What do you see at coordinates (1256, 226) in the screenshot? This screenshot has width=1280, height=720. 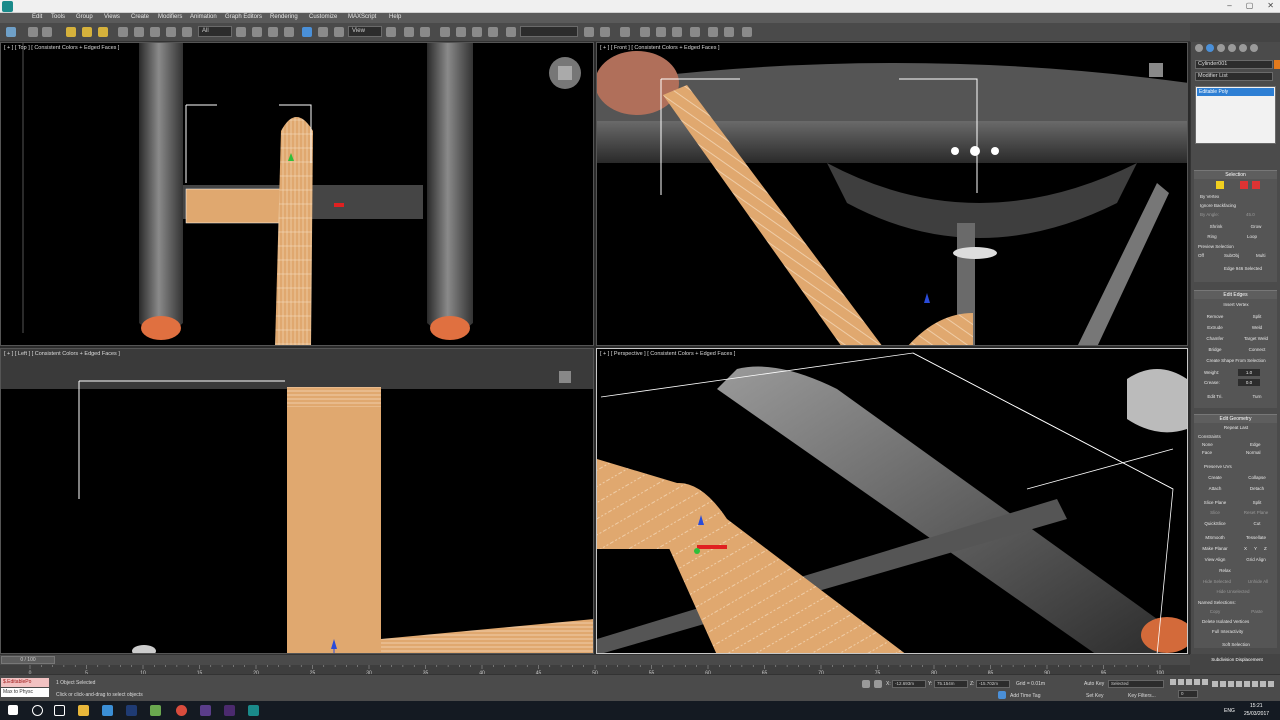 I see `grow-button: Grow` at bounding box center [1256, 226].